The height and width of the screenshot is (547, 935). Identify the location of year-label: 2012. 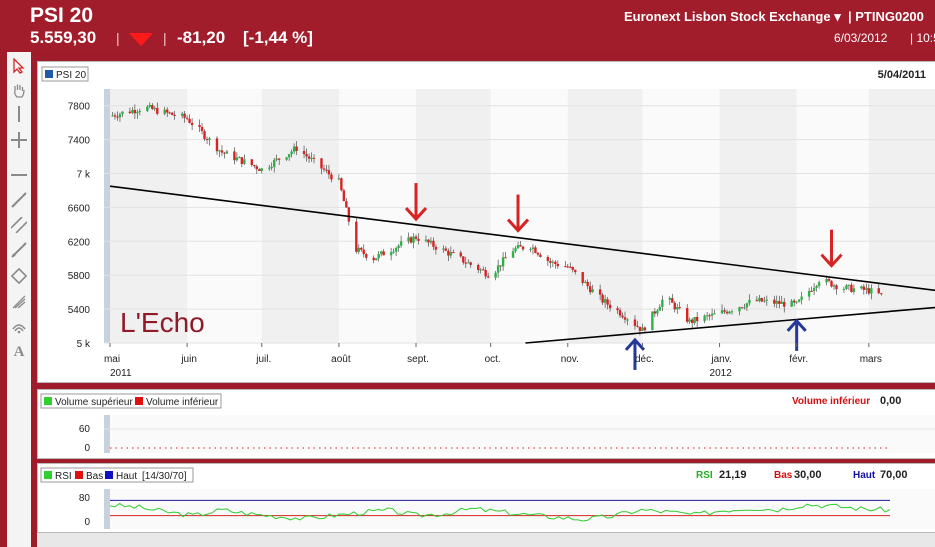
(721, 373).